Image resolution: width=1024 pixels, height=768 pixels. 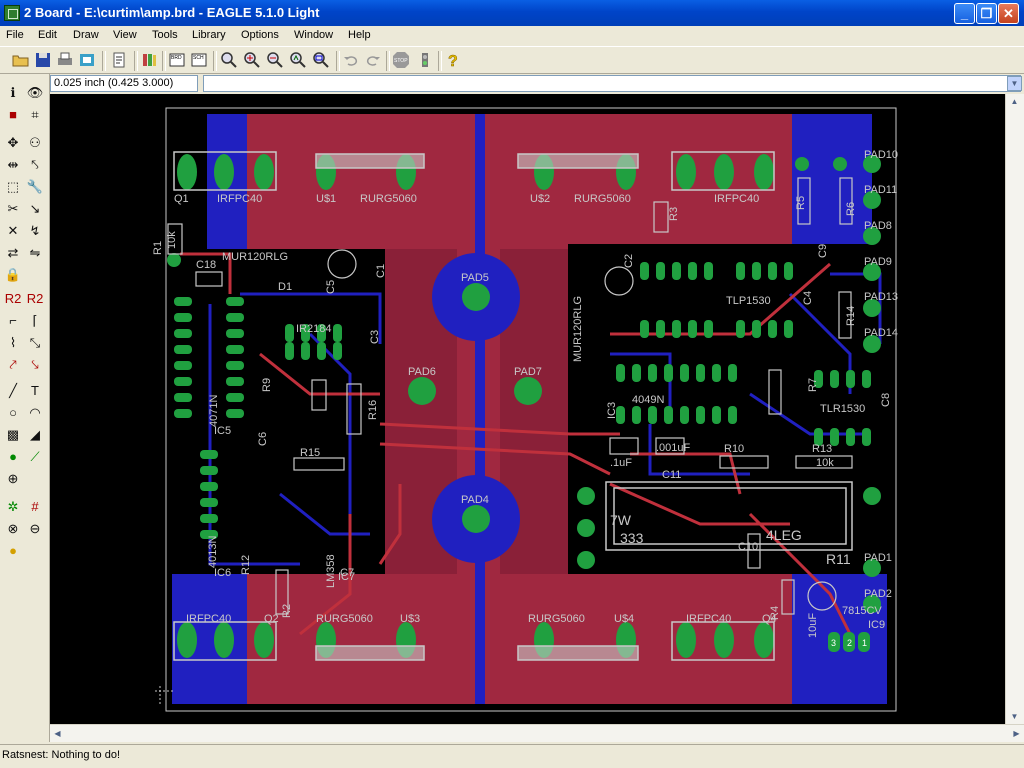 I want to click on svg-text: IC9, so click(x=876, y=625).